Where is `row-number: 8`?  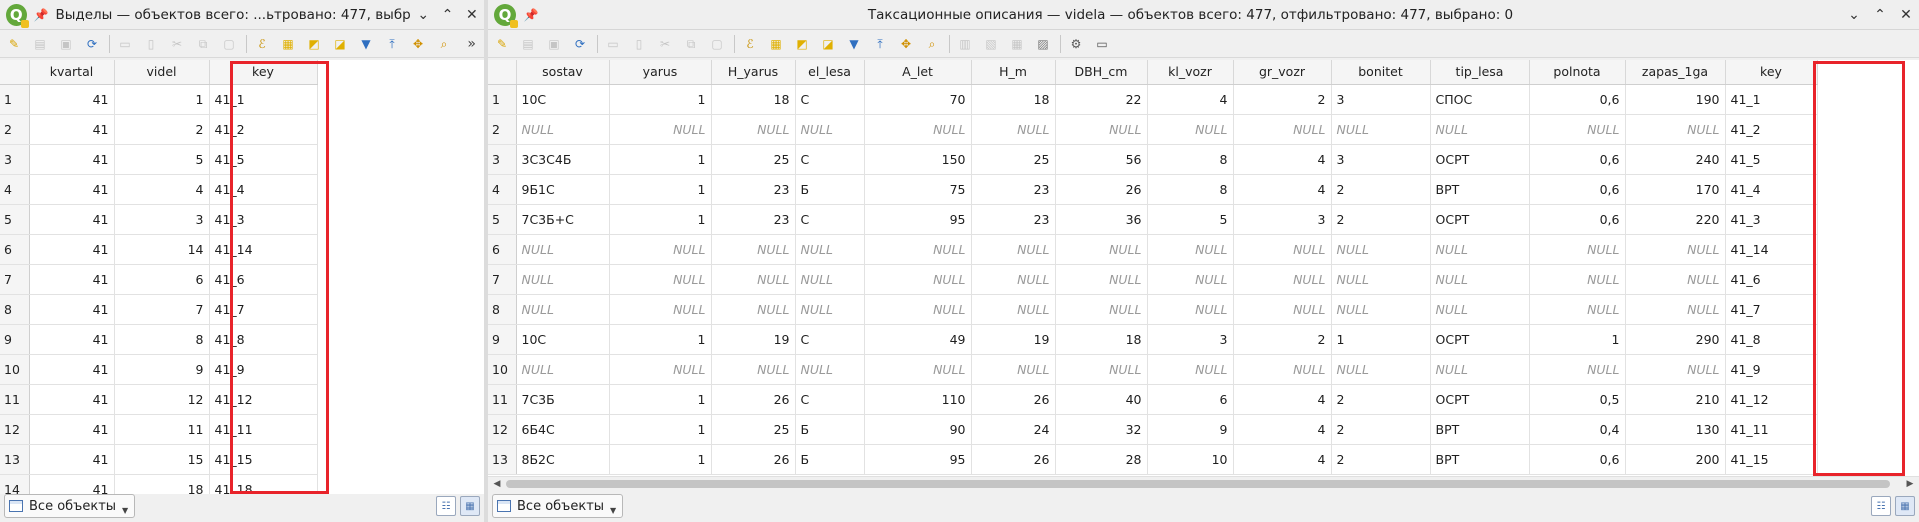 row-number: 8 is located at coordinates (502, 309).